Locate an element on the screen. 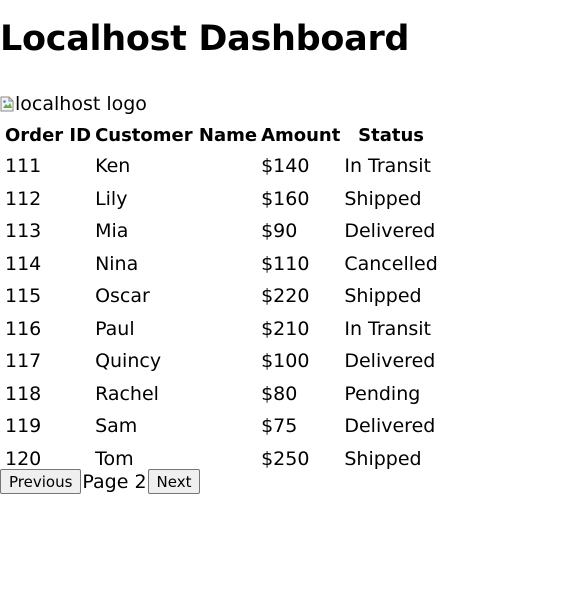 The image size is (577, 615). page-indicator: Page 2 is located at coordinates (114, 481).